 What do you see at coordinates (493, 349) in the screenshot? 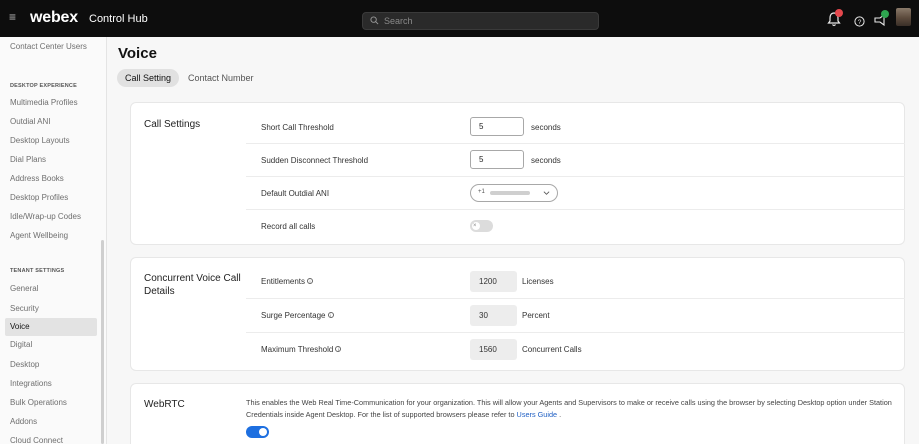
I see `maximum-threshold-value: 1560` at bounding box center [493, 349].